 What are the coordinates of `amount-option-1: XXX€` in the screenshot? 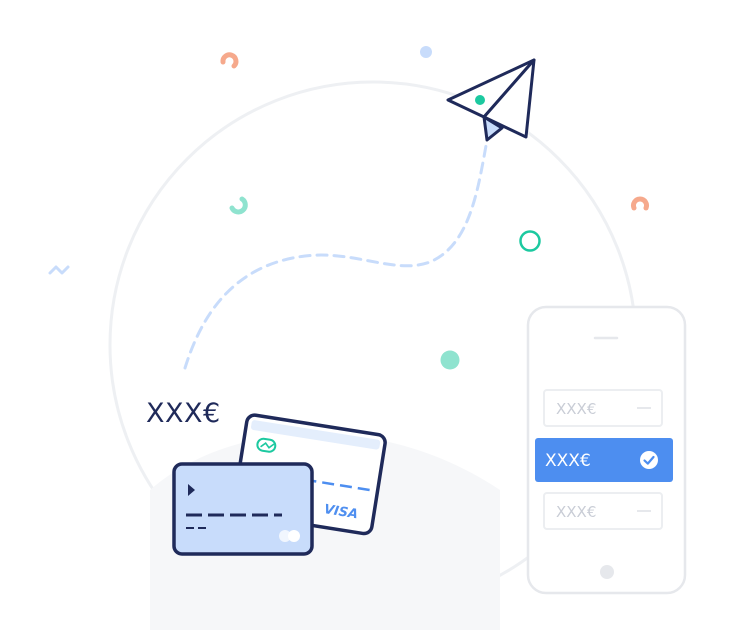 It's located at (603, 408).